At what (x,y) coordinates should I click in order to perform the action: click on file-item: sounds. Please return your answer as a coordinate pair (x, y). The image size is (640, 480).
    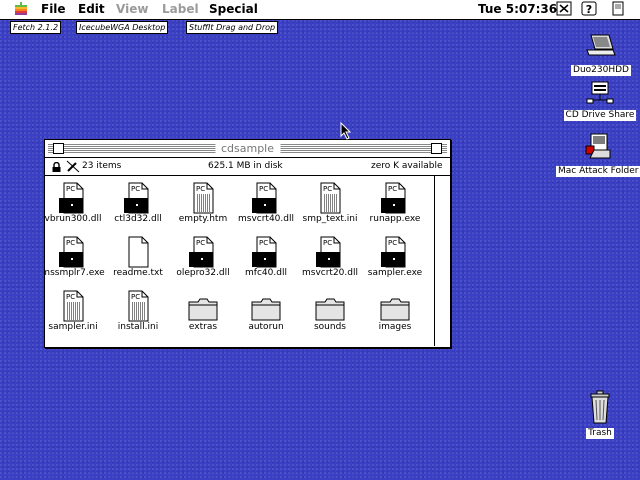
    Looking at the image, I should click on (330, 314).